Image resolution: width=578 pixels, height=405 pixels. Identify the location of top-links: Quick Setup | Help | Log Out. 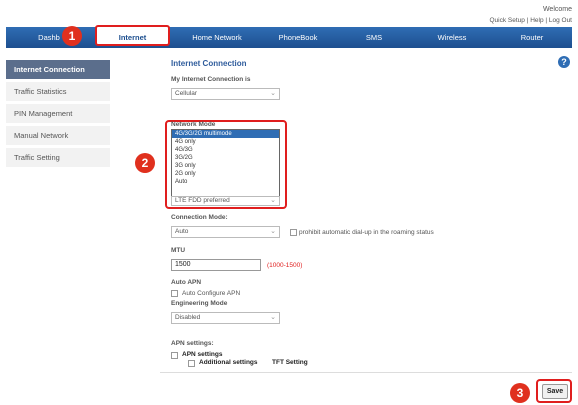
(530, 20).